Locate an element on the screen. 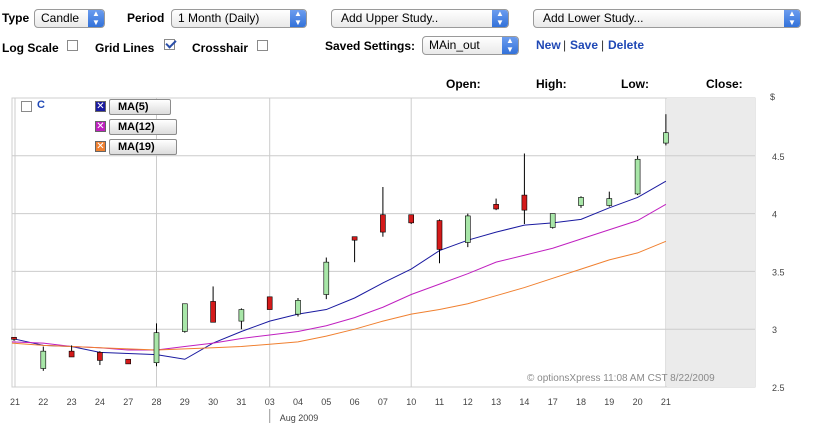 This screenshot has height=423, width=813. grid-lines-label: Grid Lines is located at coordinates (125, 48).